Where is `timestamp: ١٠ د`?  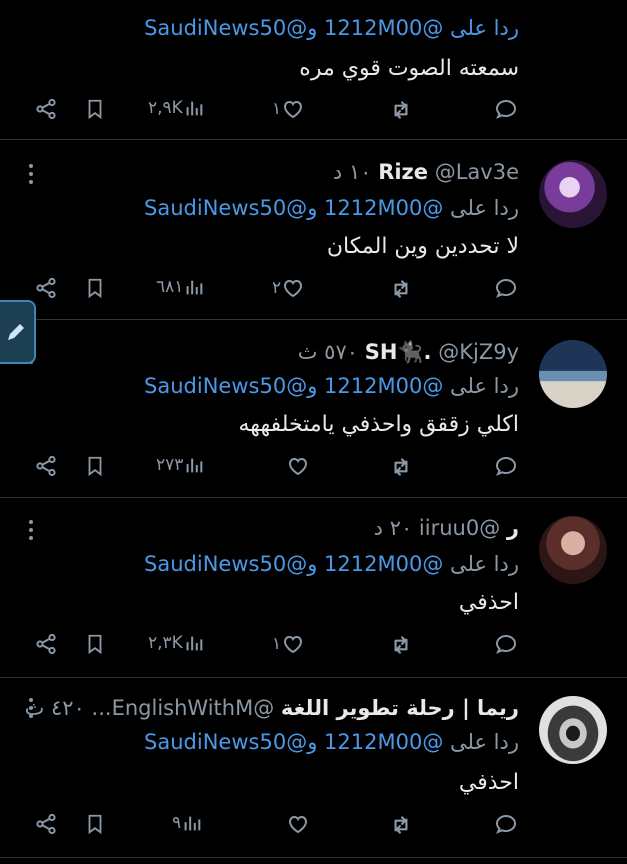 timestamp: ١٠ د is located at coordinates (352, 172).